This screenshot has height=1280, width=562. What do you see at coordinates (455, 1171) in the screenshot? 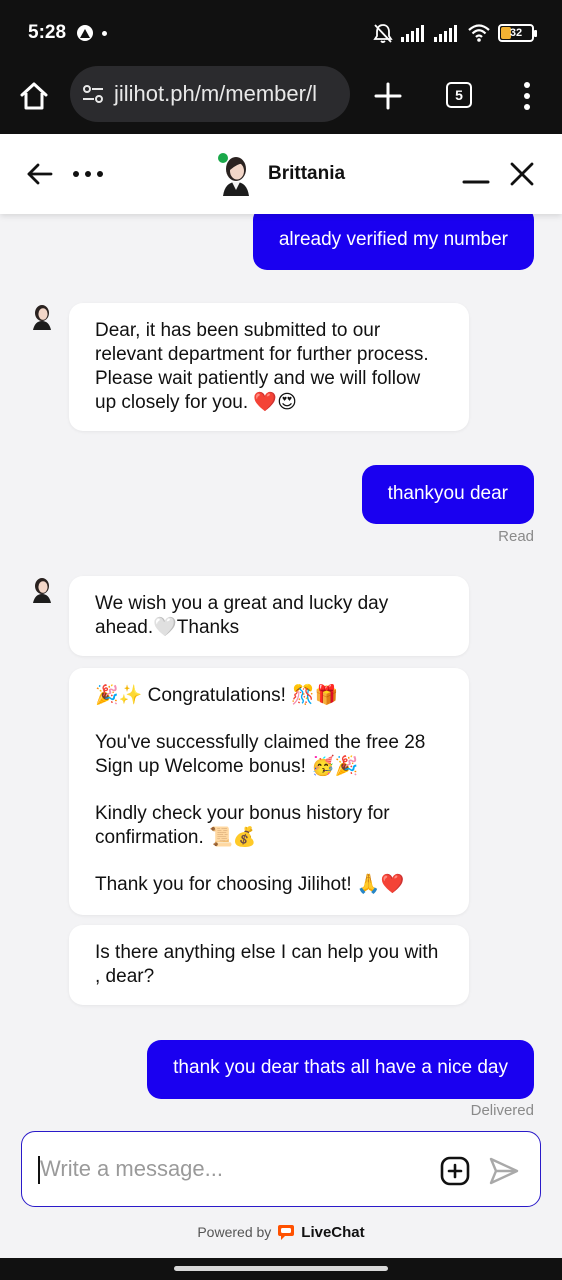
I see `attach-plus-icon` at bounding box center [455, 1171].